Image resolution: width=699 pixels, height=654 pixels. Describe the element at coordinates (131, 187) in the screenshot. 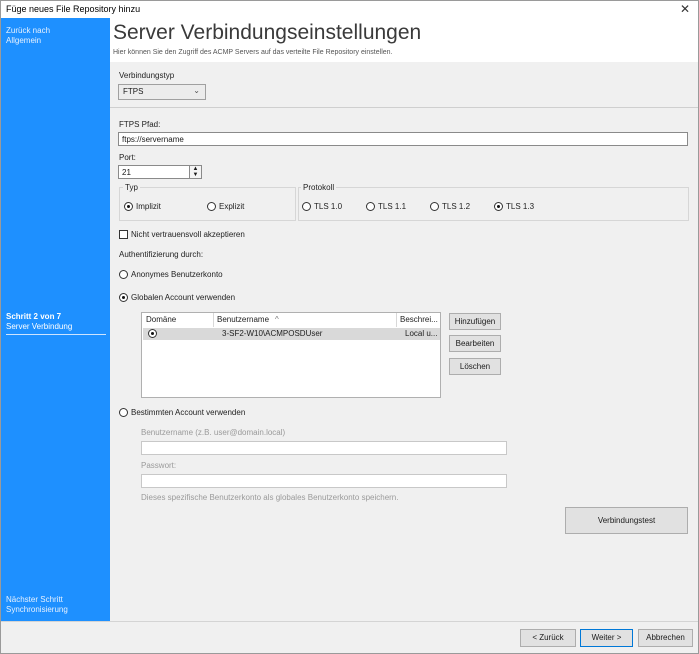

I see `type-group-label: Typ` at that location.